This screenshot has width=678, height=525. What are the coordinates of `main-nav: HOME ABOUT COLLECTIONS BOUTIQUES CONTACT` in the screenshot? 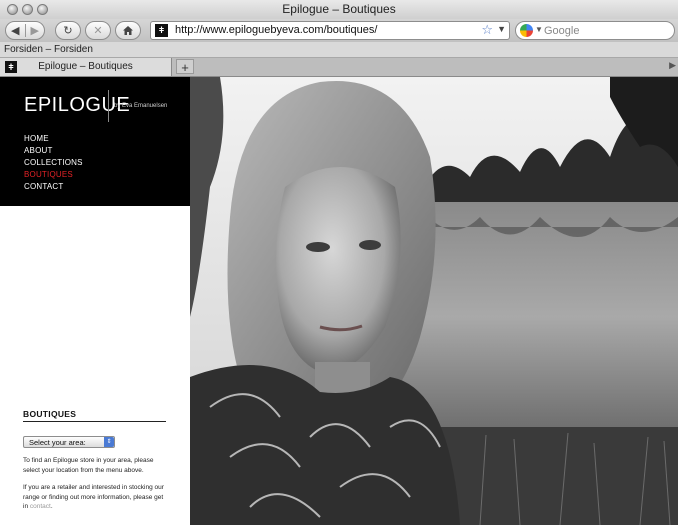 It's located at (53, 163).